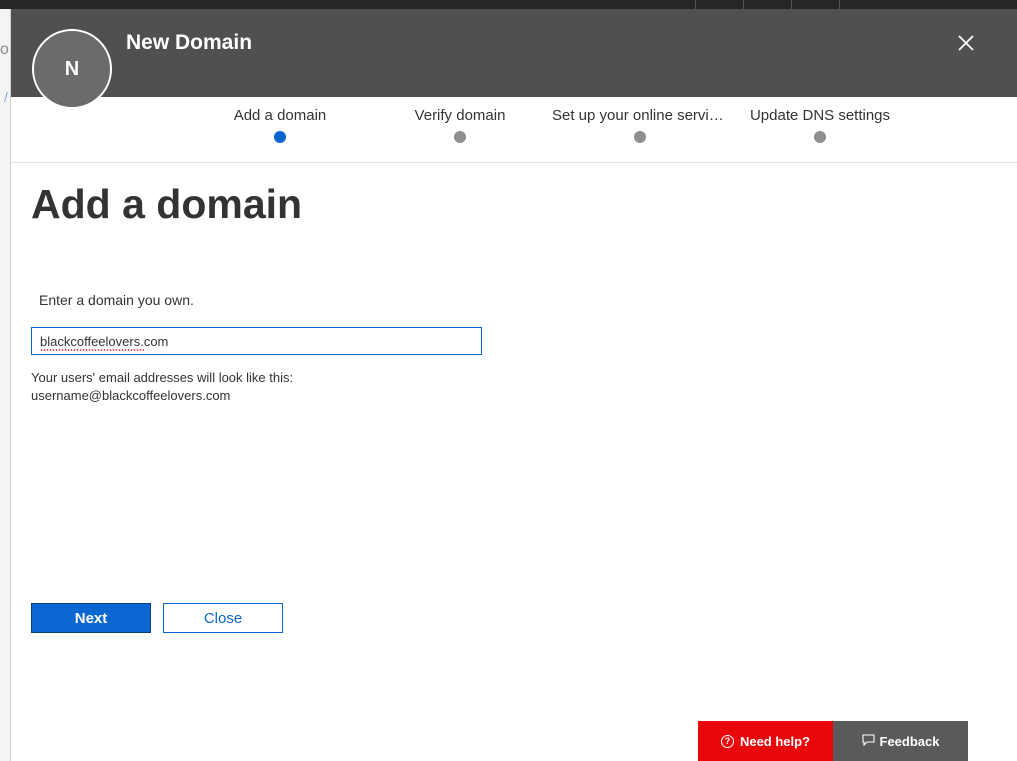  I want to click on background-page: o /, so click(5, 385).